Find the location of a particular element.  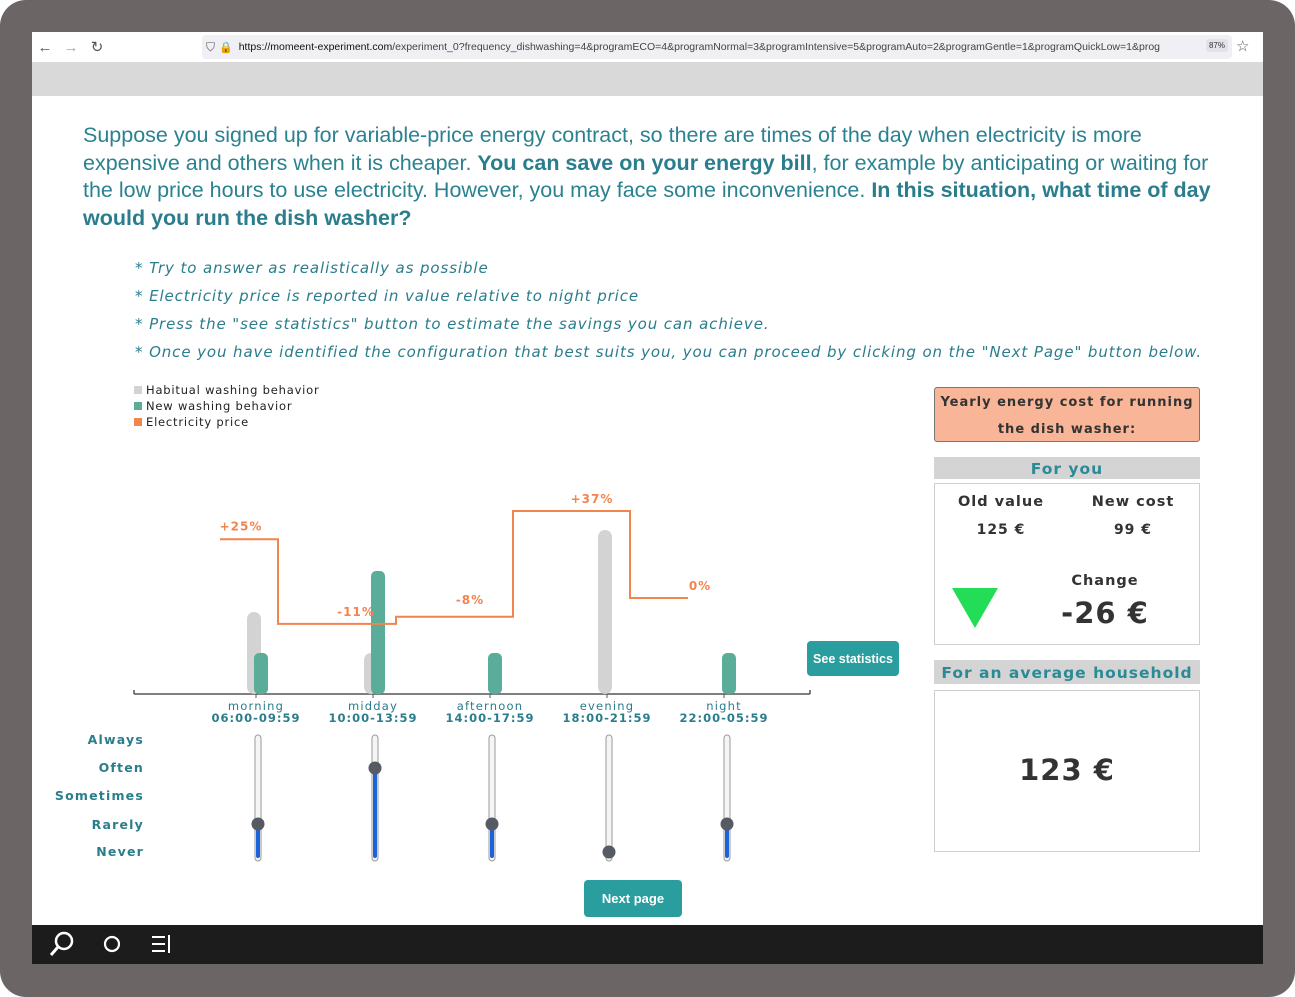

zoom-level: 87% is located at coordinates (1216, 45).